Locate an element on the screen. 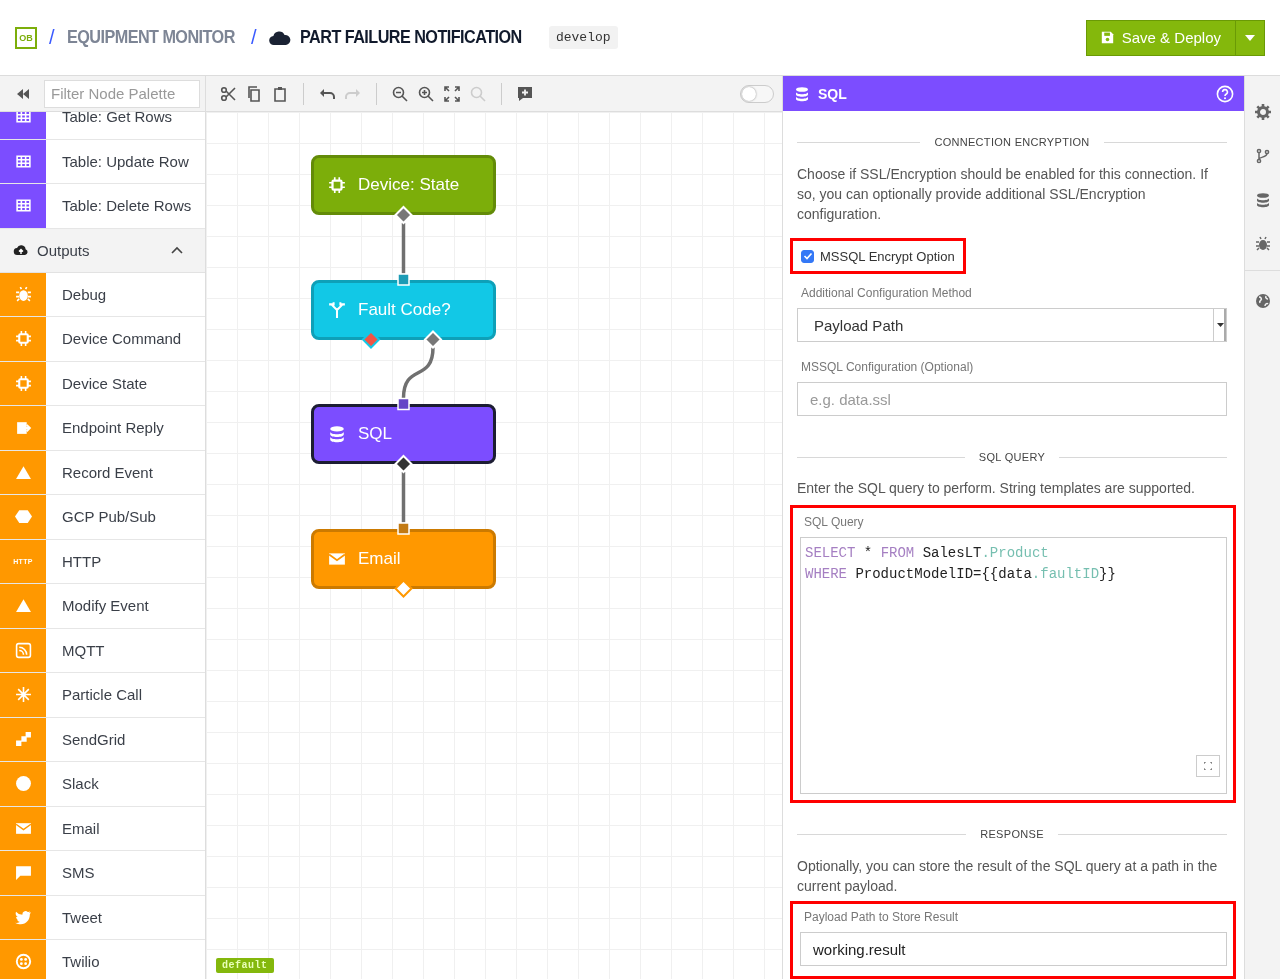 Image resolution: width=1280 pixels, height=979 pixels. zoom-in-icon is located at coordinates (426, 93).